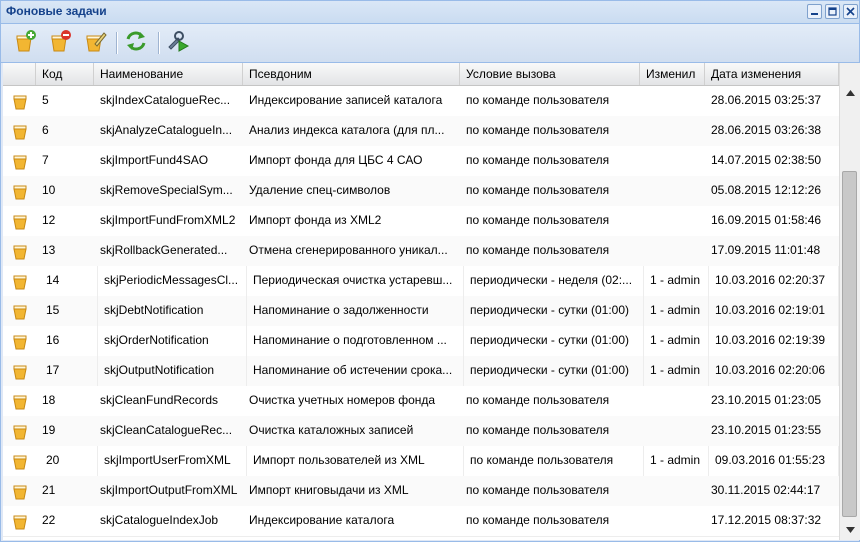  I want to click on arrow-up-icon, so click(850, 92).